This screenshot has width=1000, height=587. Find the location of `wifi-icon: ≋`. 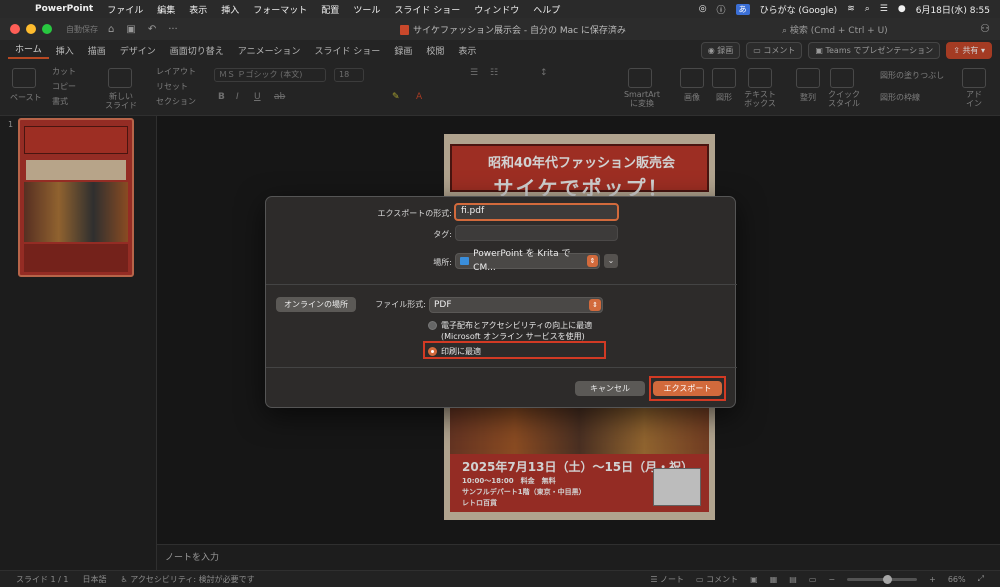

wifi-icon: ≋ is located at coordinates (851, 9).